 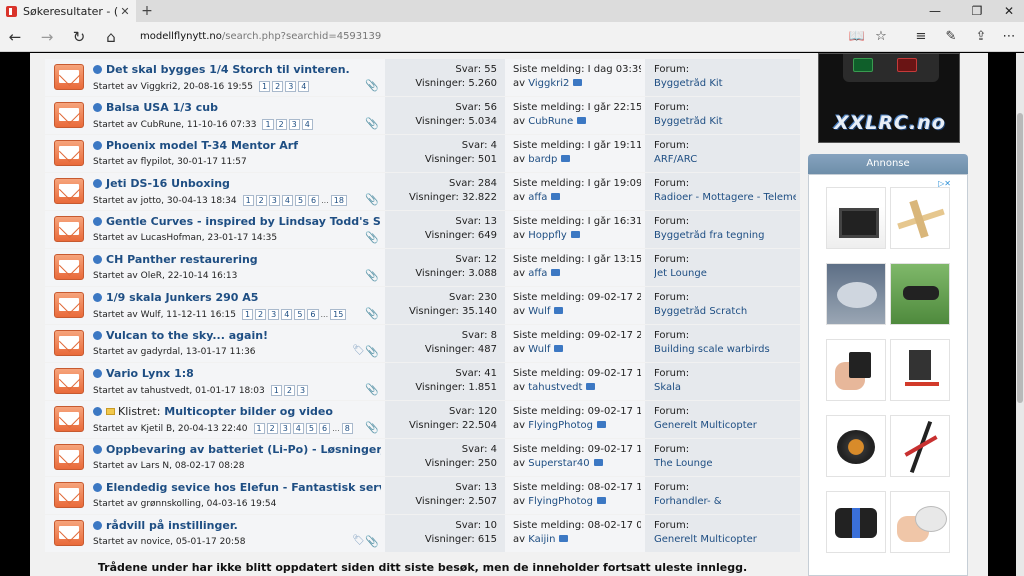 I want to click on home-button: ⌂, so click(x=111, y=37).